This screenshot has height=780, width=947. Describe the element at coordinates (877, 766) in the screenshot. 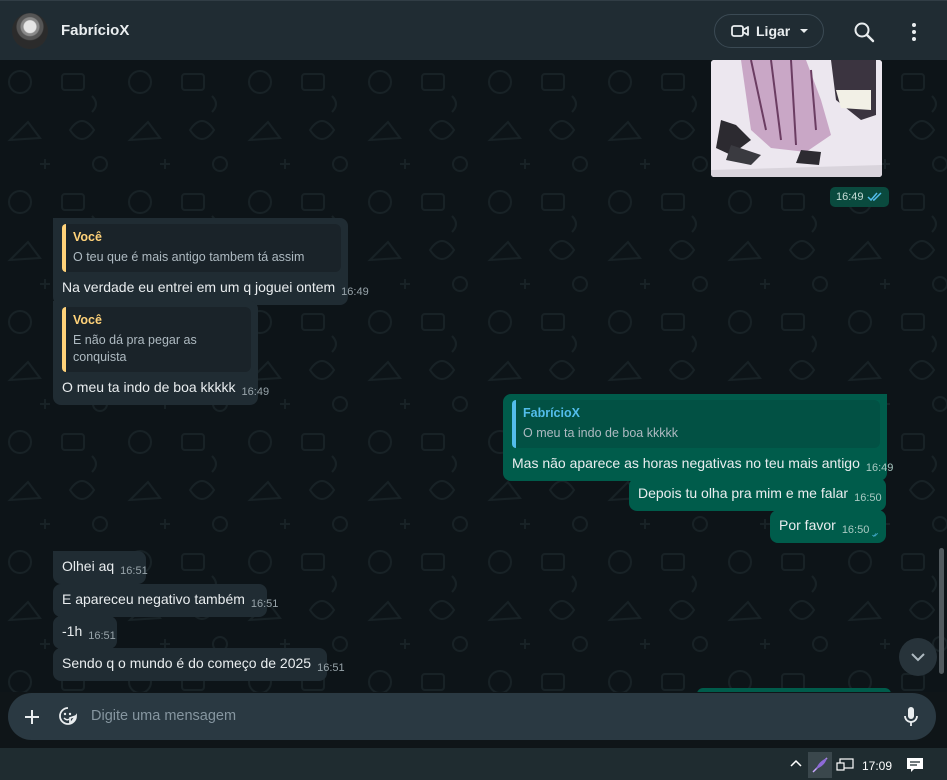

I see `system-clock: 17:09` at that location.